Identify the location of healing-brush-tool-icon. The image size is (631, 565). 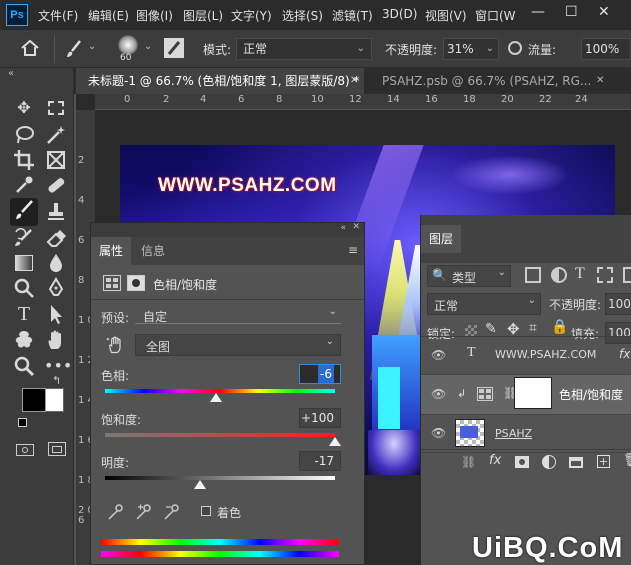
(56, 185).